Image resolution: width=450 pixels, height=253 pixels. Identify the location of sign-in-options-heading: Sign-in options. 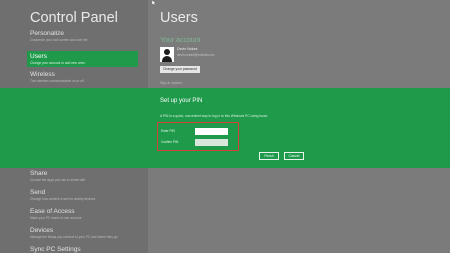
(171, 83).